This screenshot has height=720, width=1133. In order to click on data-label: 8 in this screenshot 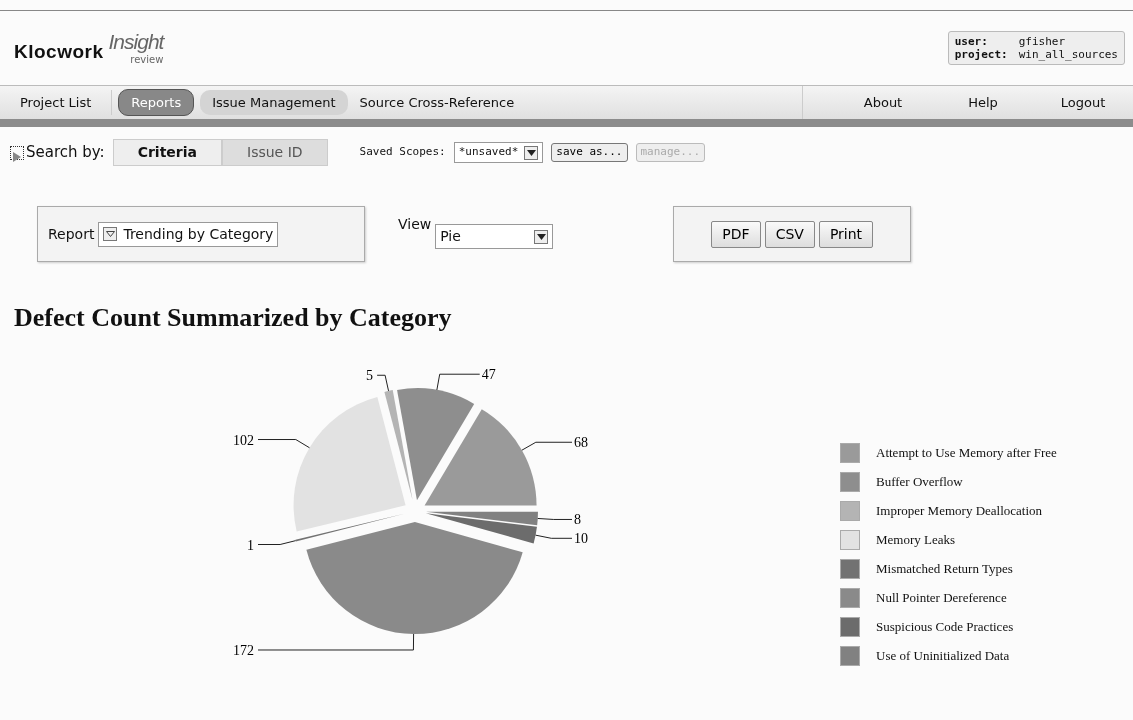, I will do `click(577, 520)`.